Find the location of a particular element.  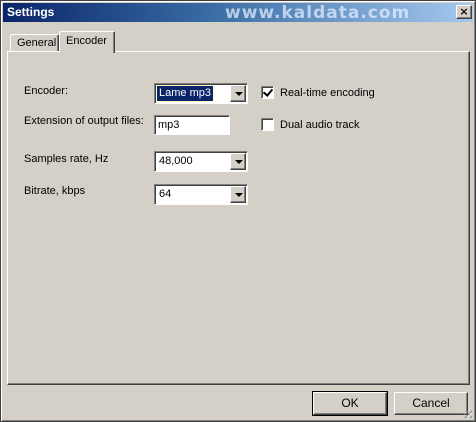

encoder-value: Lame mp3 is located at coordinates (185, 93).